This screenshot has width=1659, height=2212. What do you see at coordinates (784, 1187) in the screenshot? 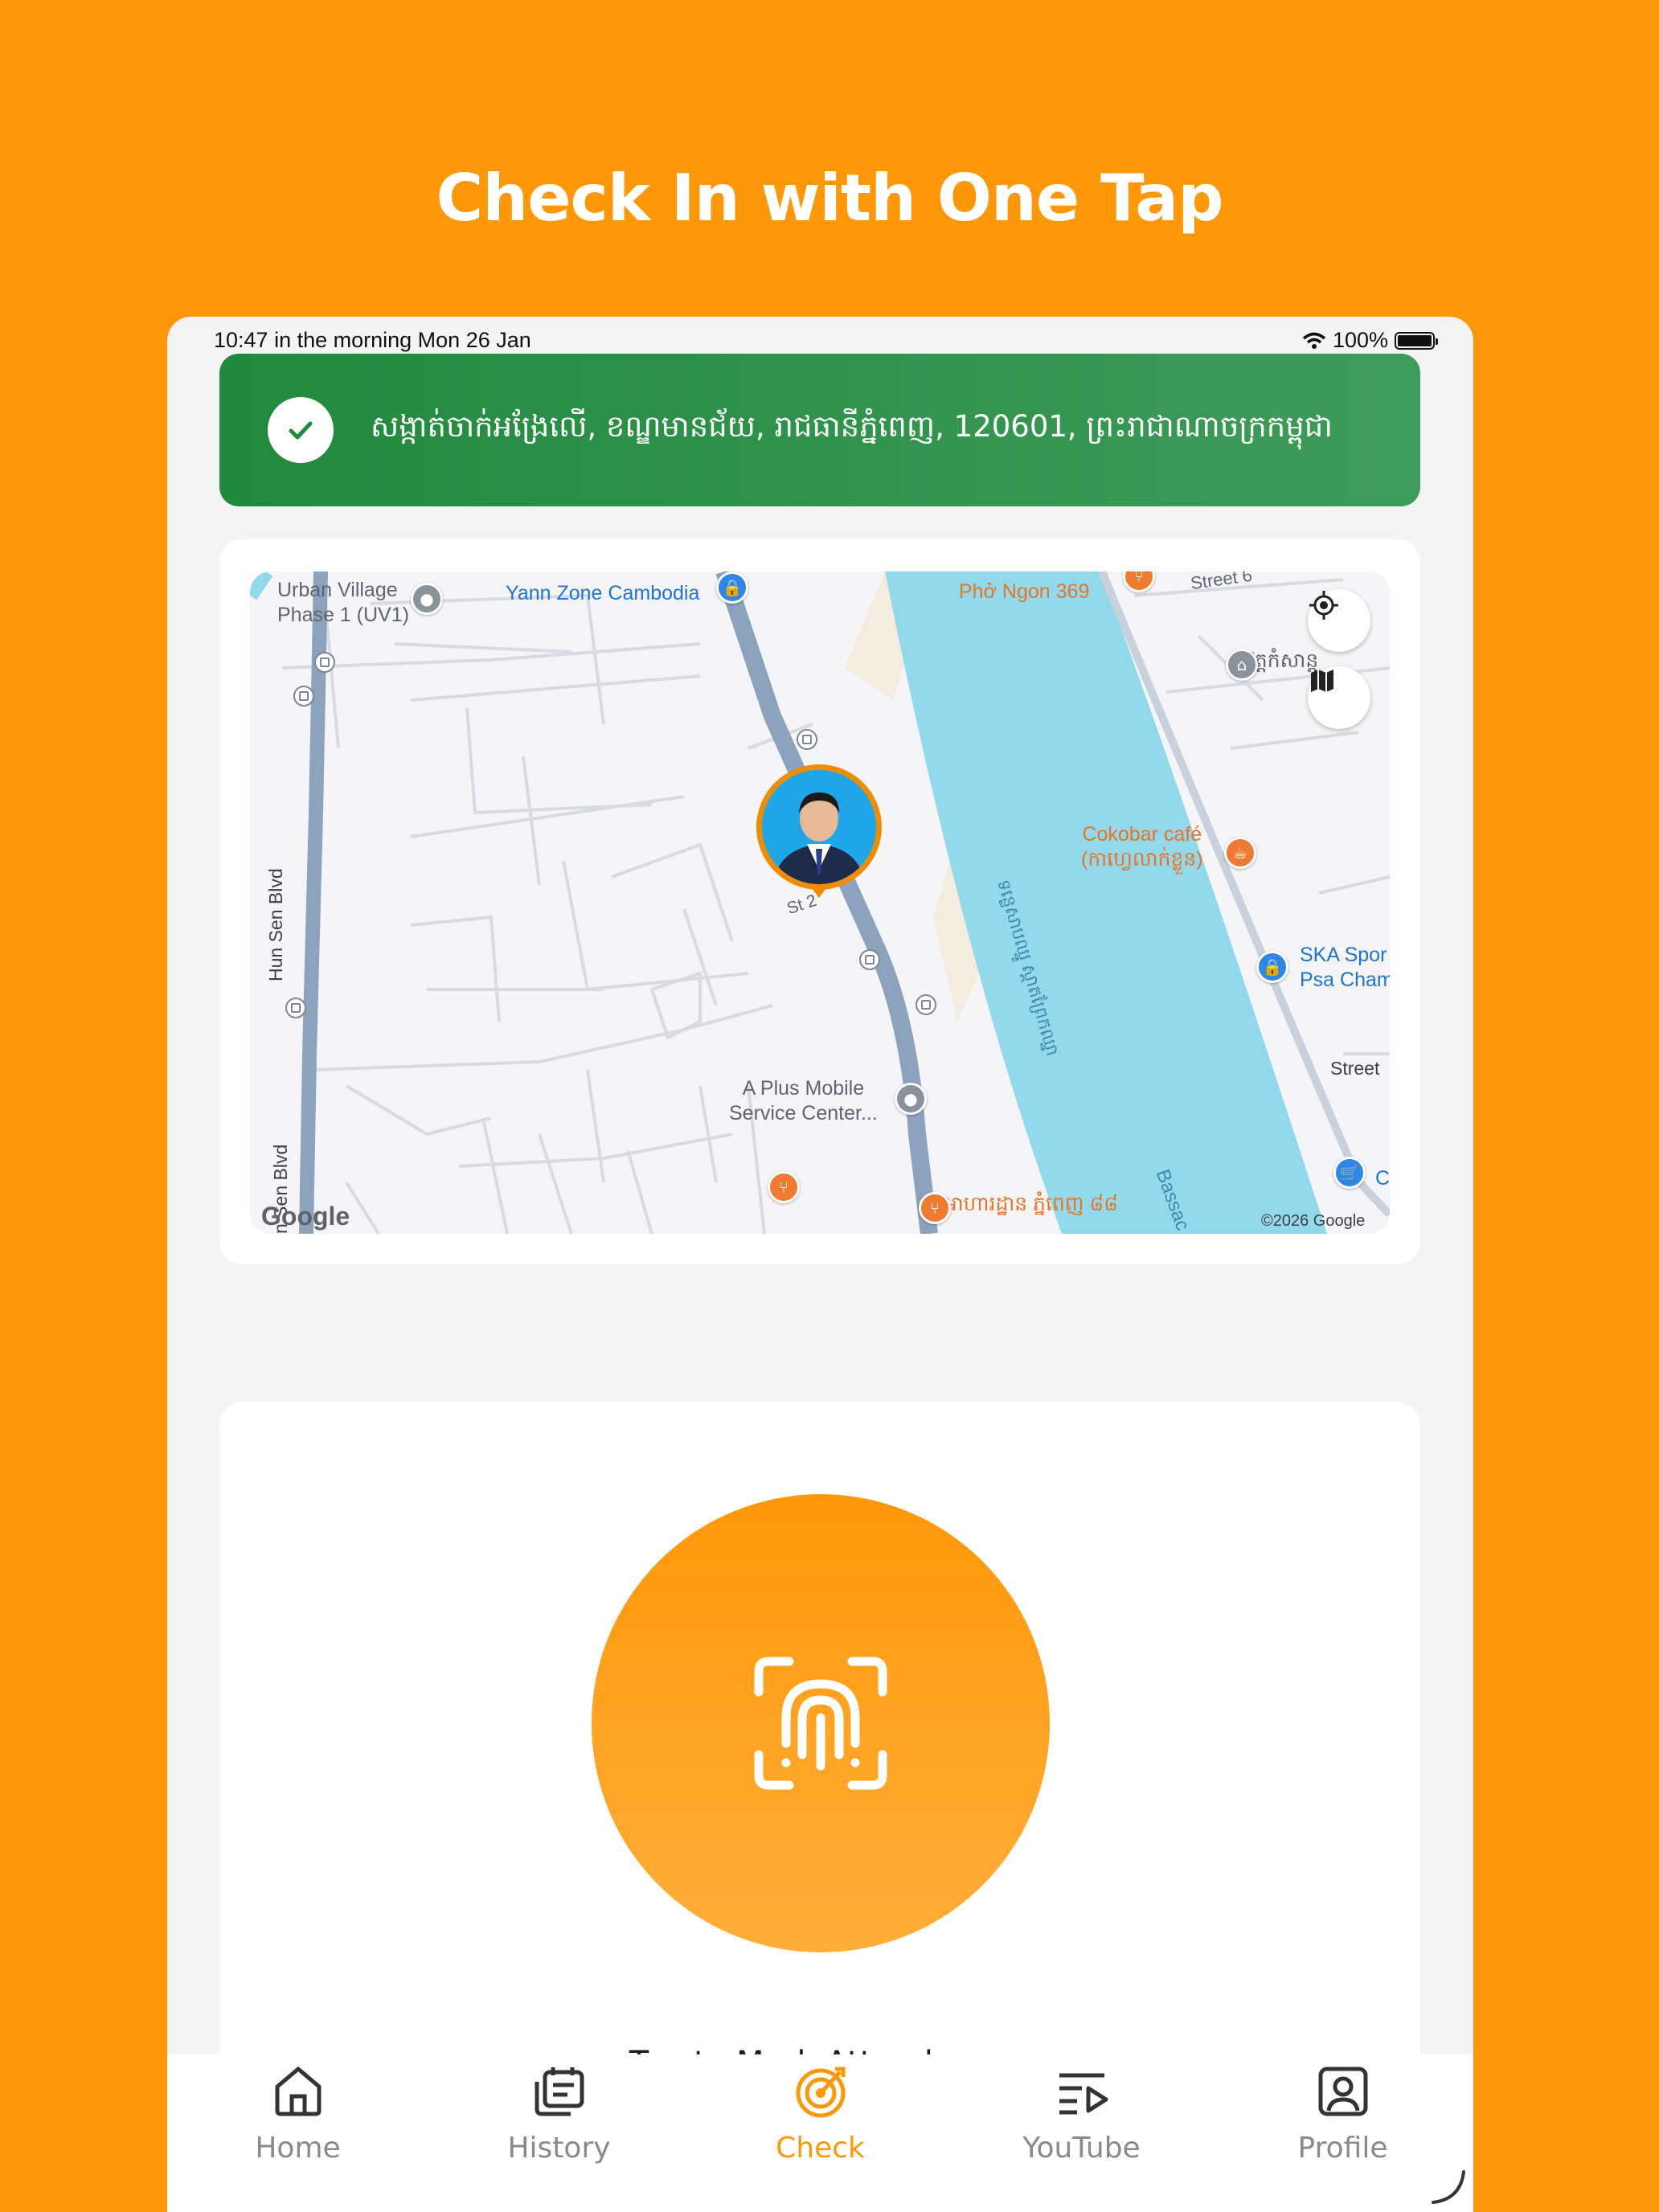
I see `food-poi-icon: ⑂` at bounding box center [784, 1187].